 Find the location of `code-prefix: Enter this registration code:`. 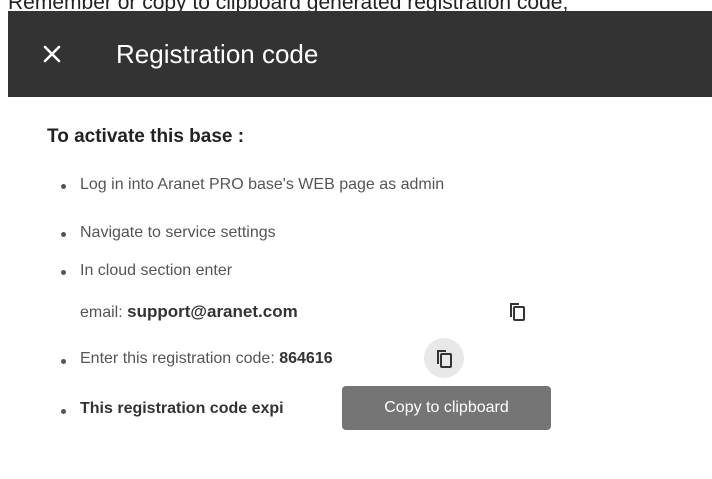

code-prefix: Enter this registration code: is located at coordinates (177, 358).